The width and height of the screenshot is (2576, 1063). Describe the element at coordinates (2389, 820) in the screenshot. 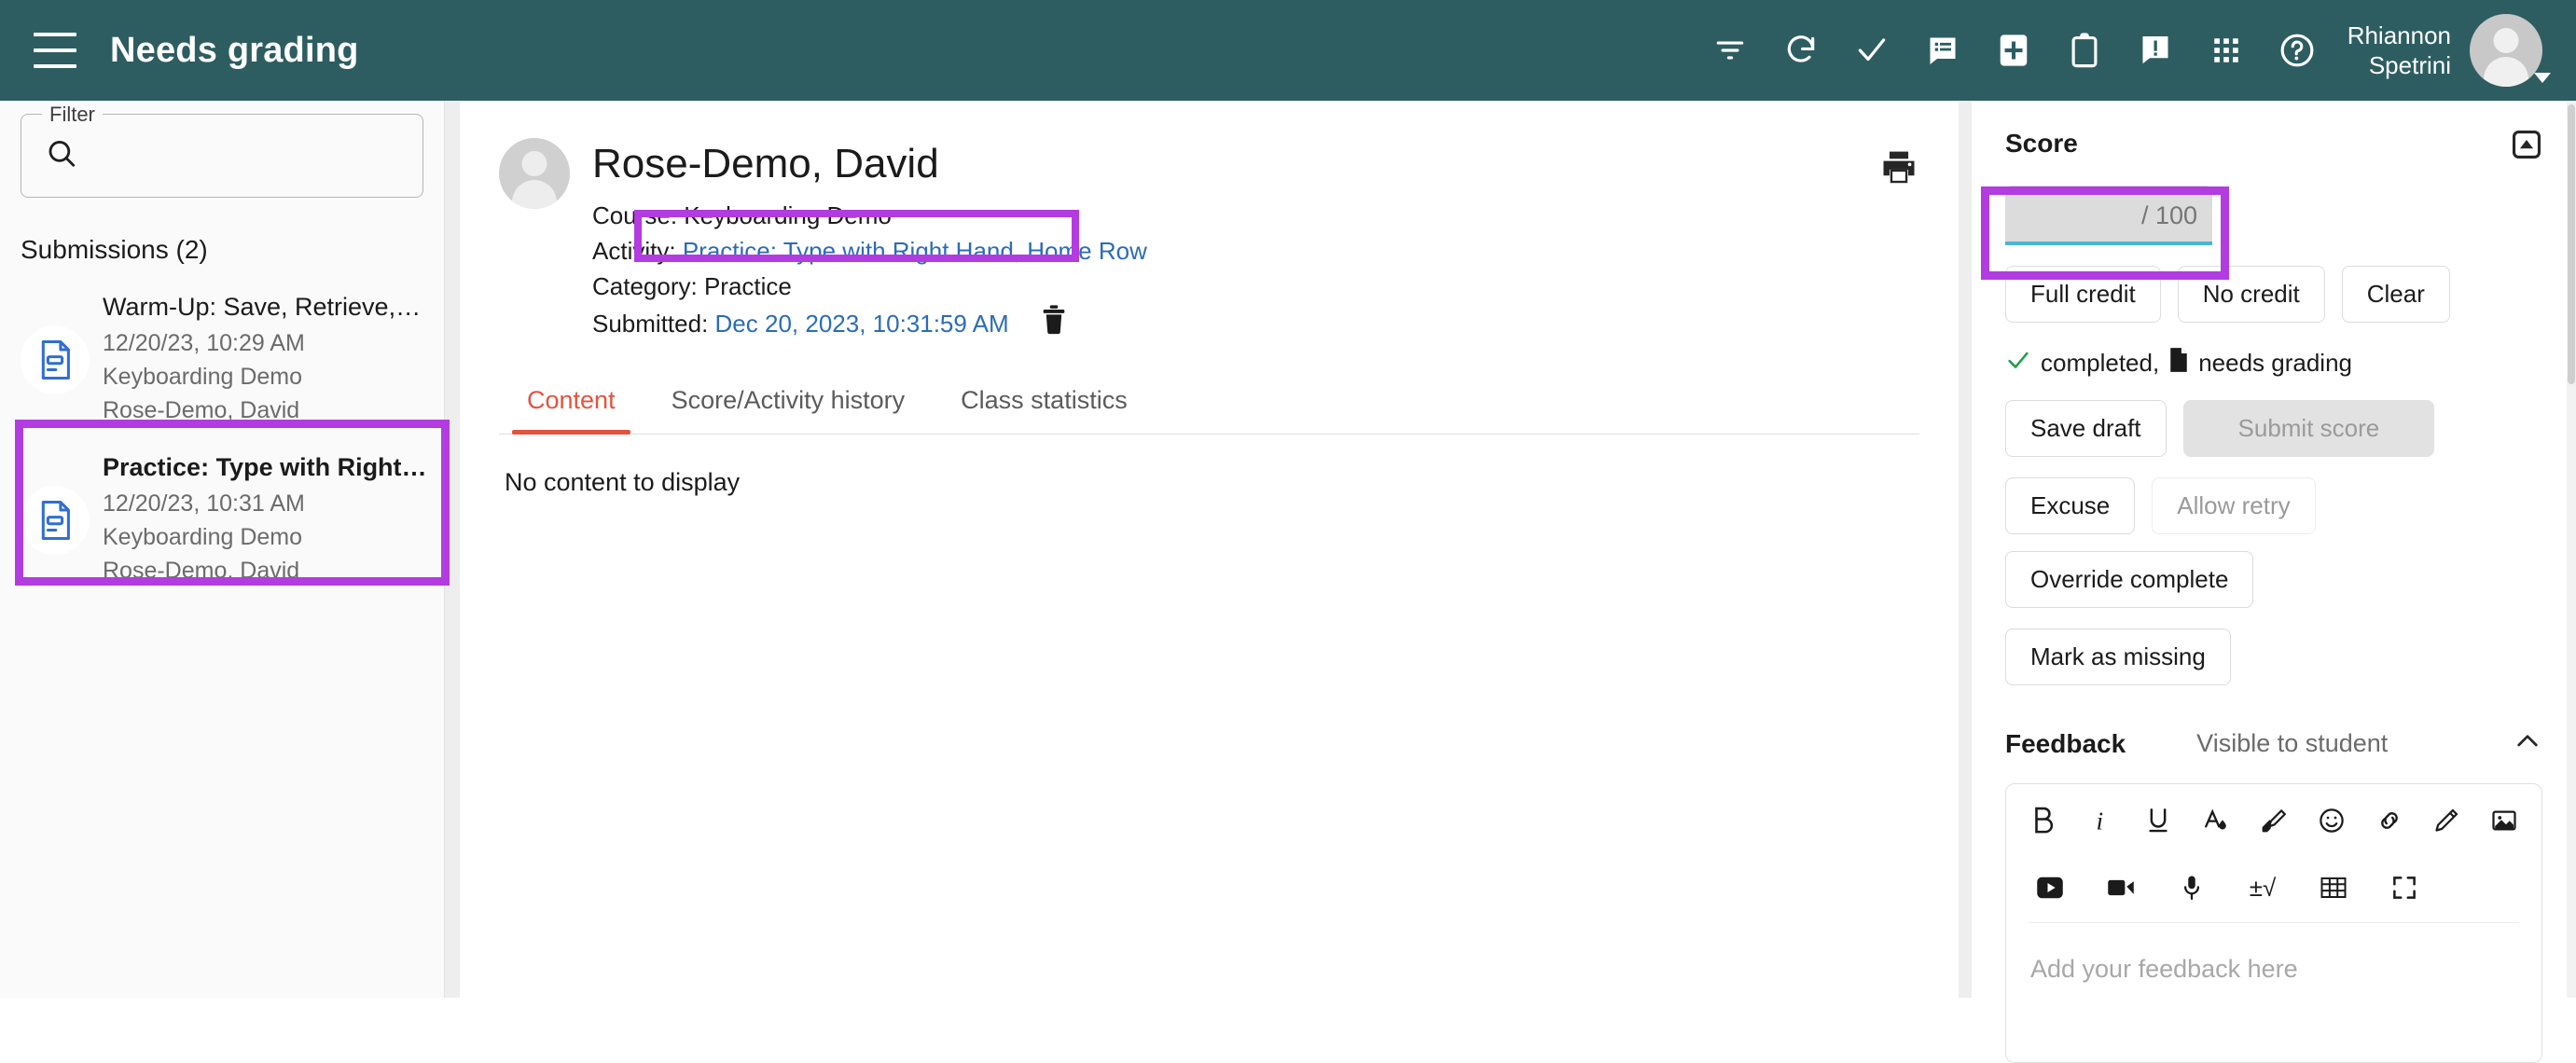

I see `link-icon` at that location.